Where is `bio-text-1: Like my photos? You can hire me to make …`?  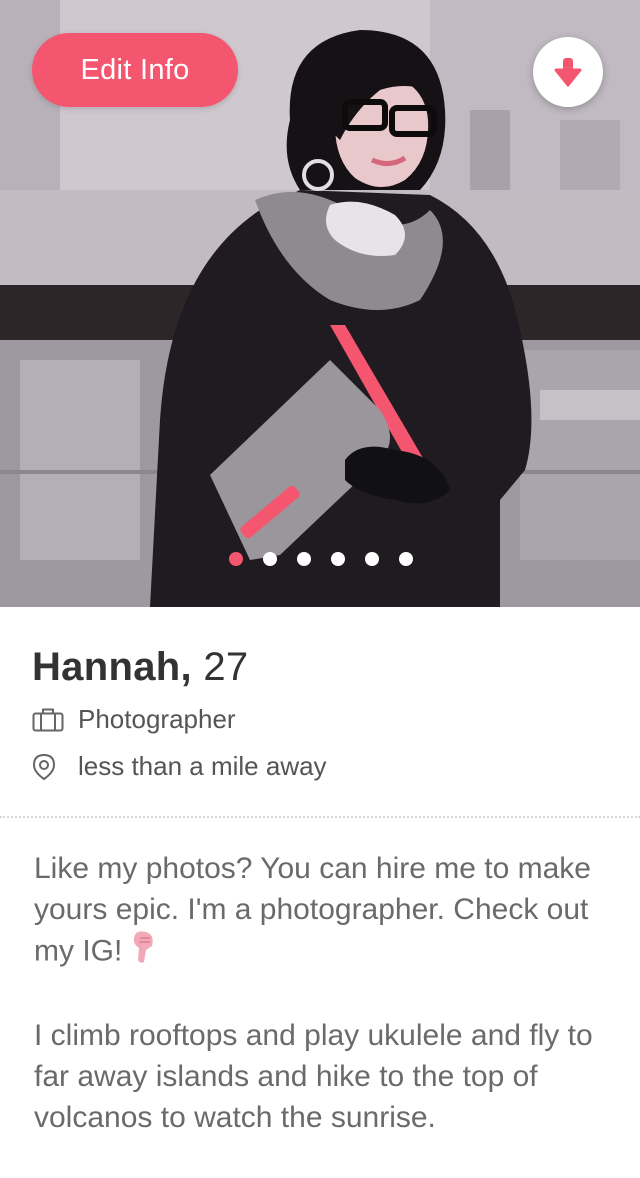 bio-text-1: Like my photos? You can hire me to make … is located at coordinates (312, 910).